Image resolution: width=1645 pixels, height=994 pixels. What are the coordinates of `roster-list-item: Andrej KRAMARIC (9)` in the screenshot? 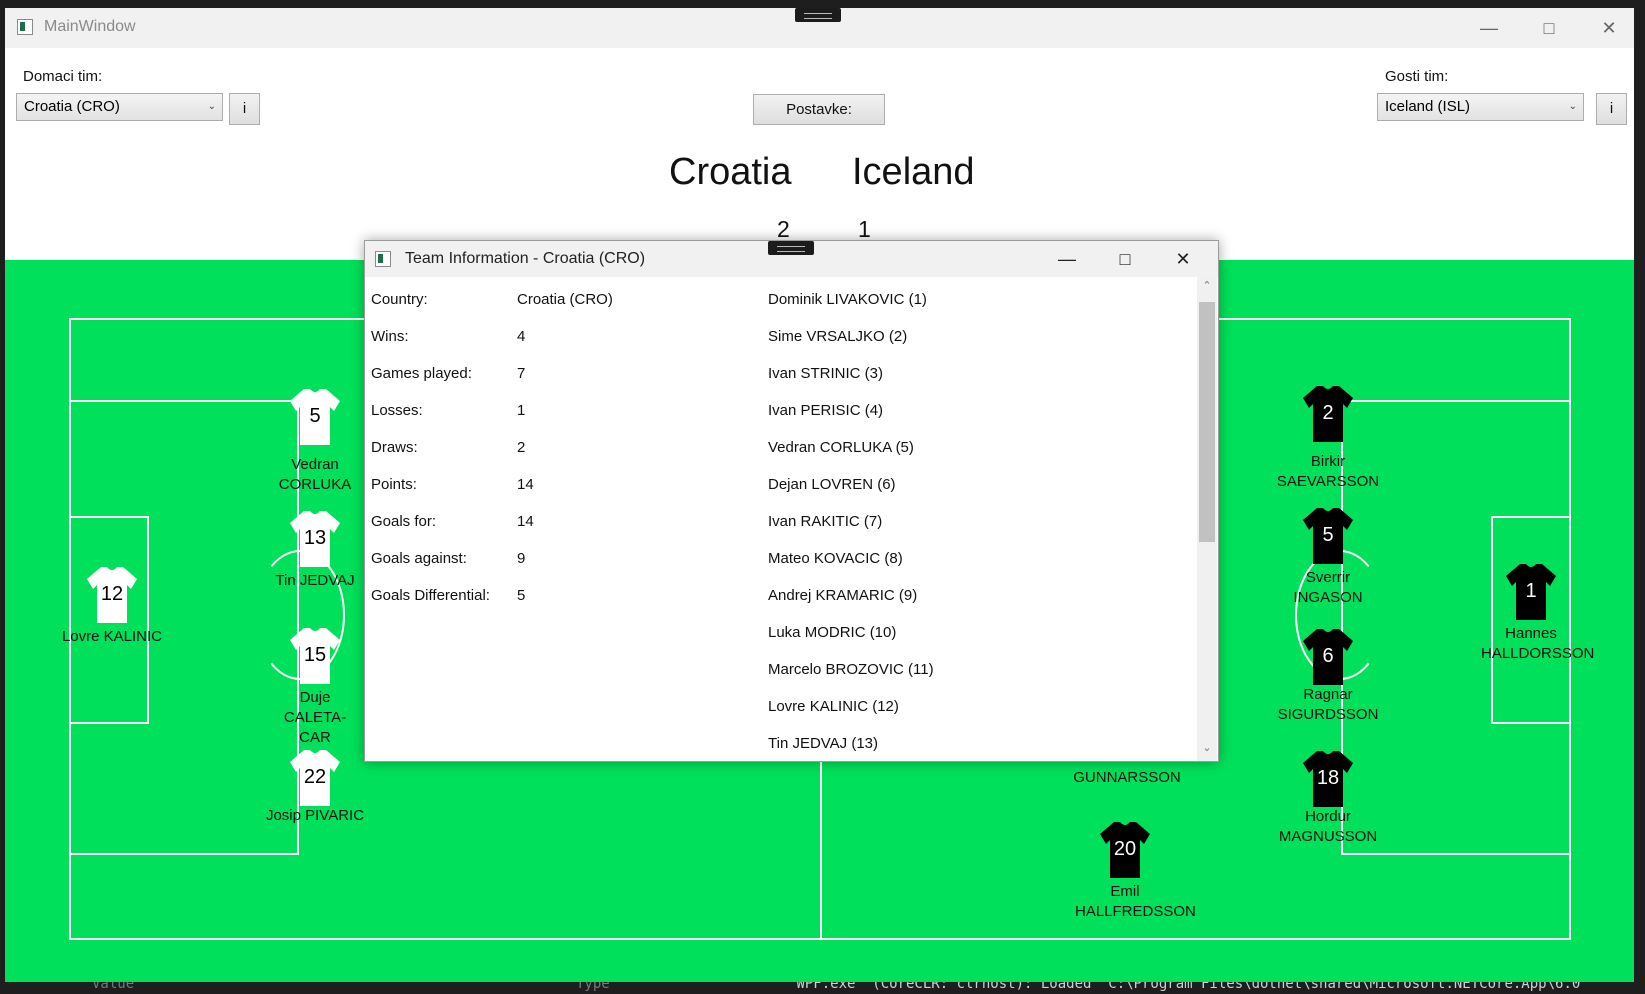 It's located at (842, 595).